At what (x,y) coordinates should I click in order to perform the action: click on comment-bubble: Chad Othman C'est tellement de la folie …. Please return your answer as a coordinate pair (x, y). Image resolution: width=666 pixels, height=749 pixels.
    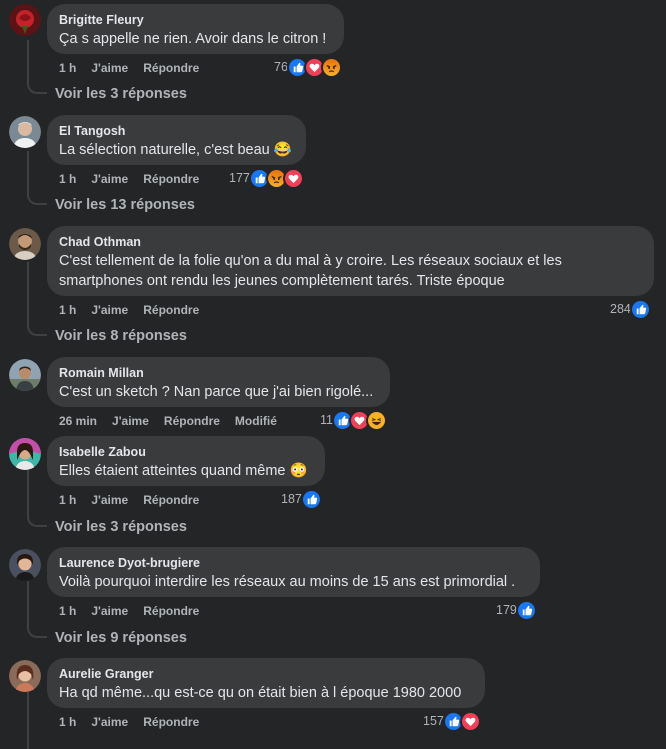
    Looking at the image, I should click on (350, 261).